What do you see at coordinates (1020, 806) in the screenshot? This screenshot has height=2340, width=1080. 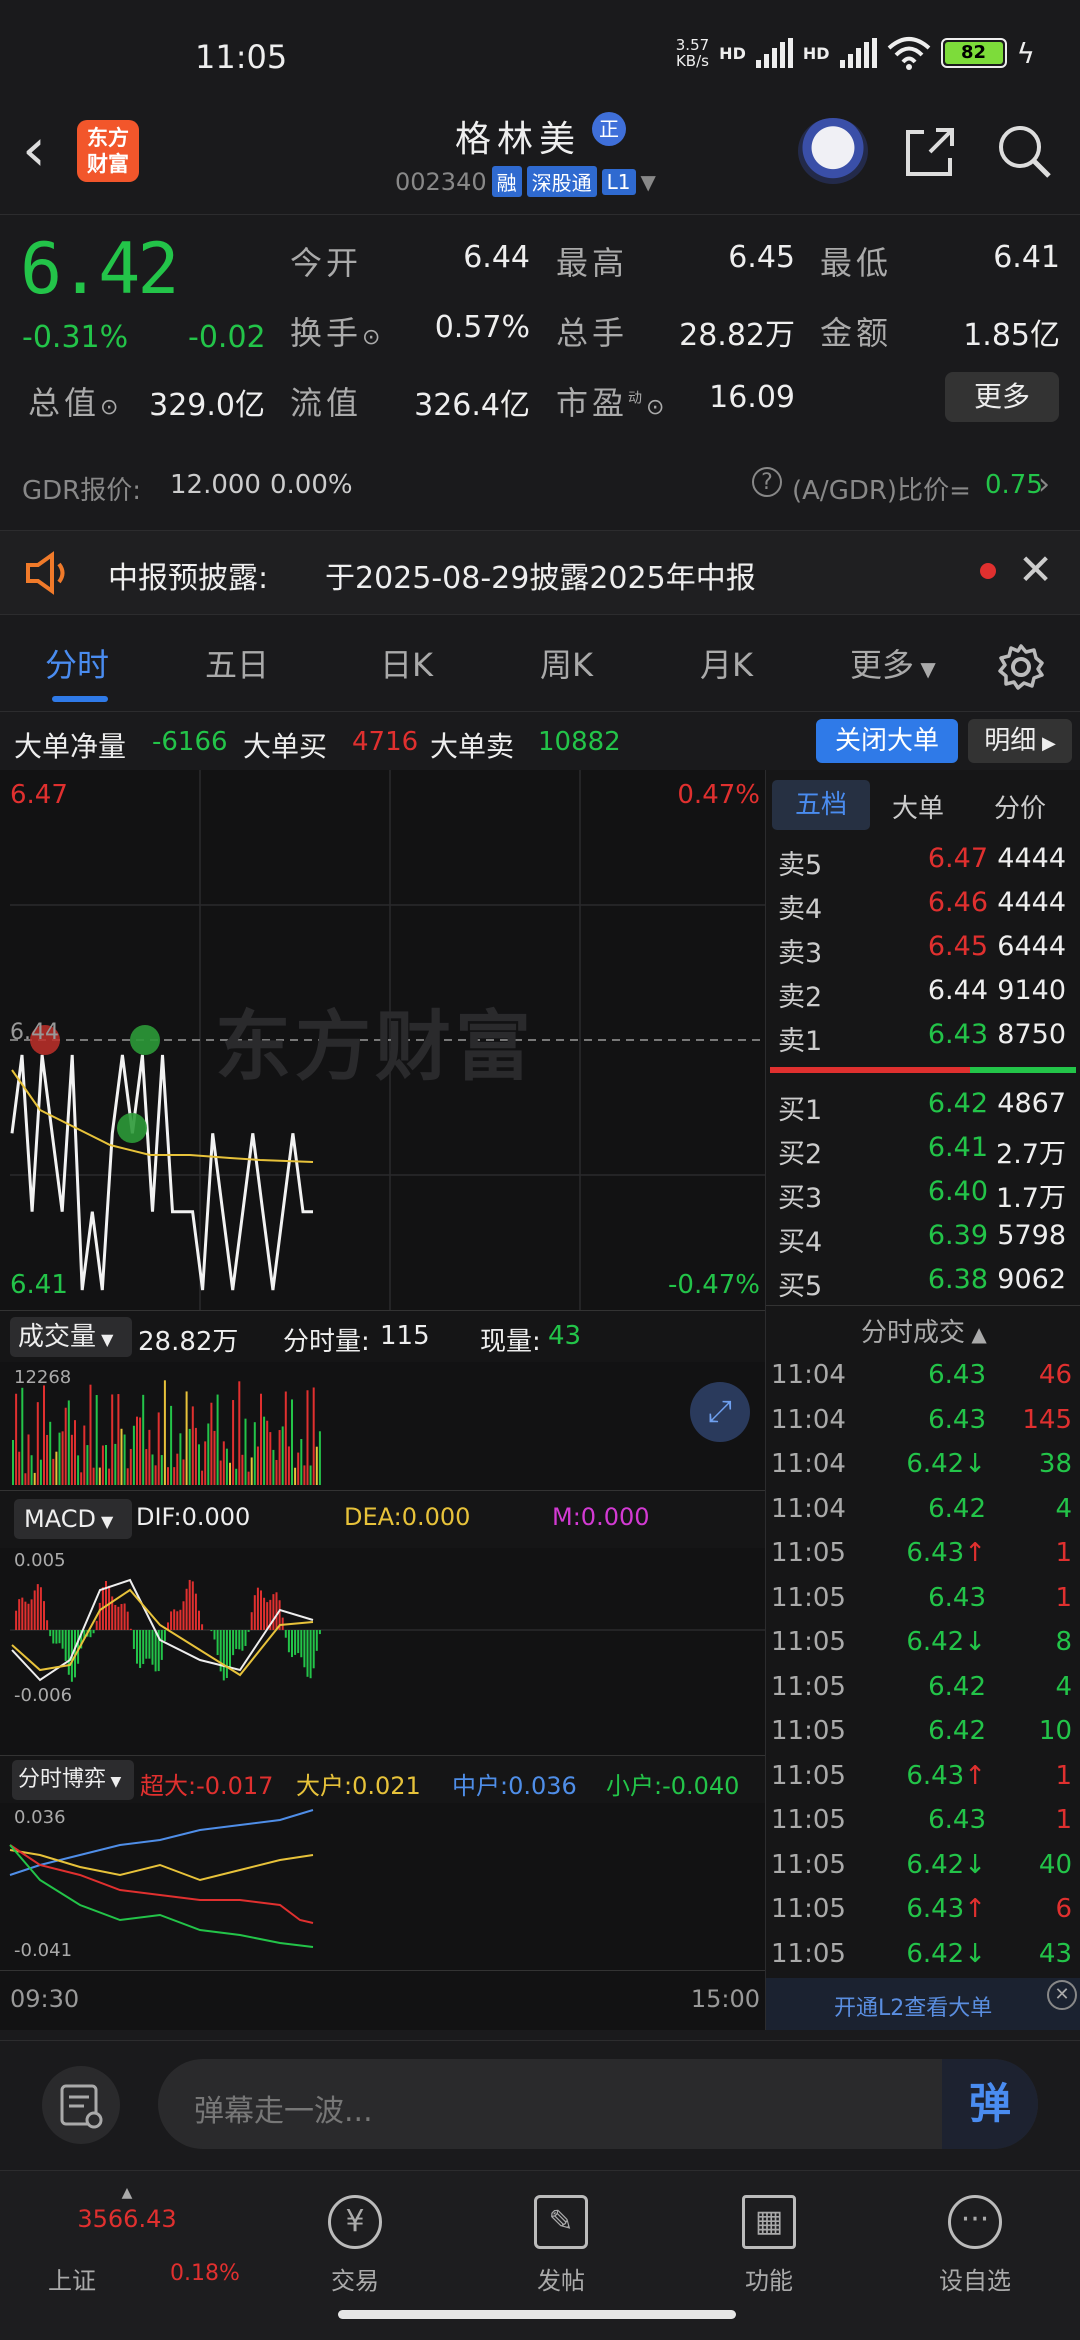 I see `book-tab-price: 分价` at bounding box center [1020, 806].